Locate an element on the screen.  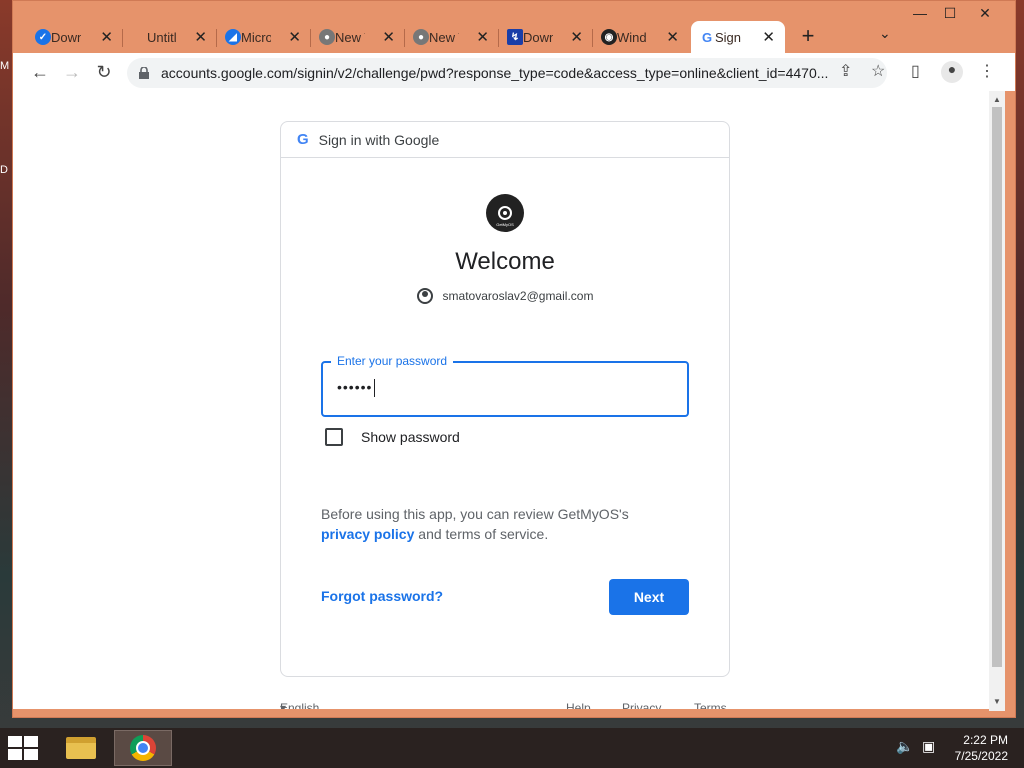
desktop-letter: D is located at coordinates (4, 170).